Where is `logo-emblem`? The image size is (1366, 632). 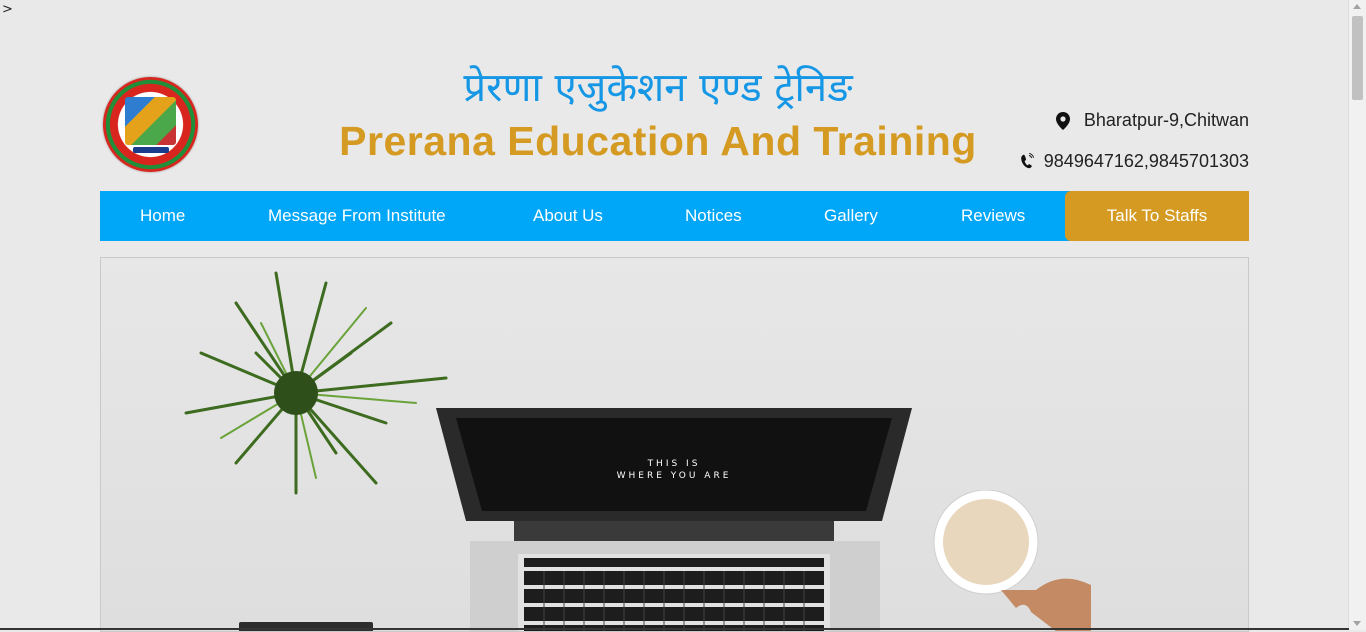 logo-emblem is located at coordinates (150, 121).